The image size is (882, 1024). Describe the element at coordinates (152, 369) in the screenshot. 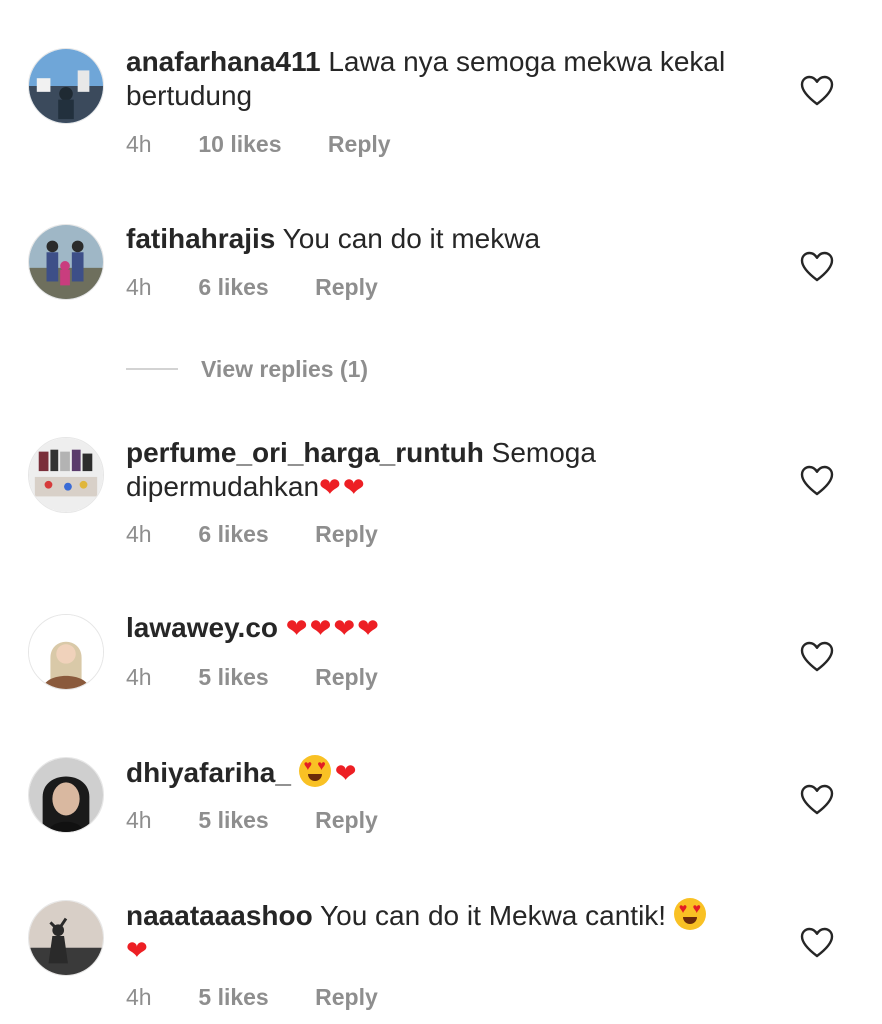

I see `divider-line` at that location.